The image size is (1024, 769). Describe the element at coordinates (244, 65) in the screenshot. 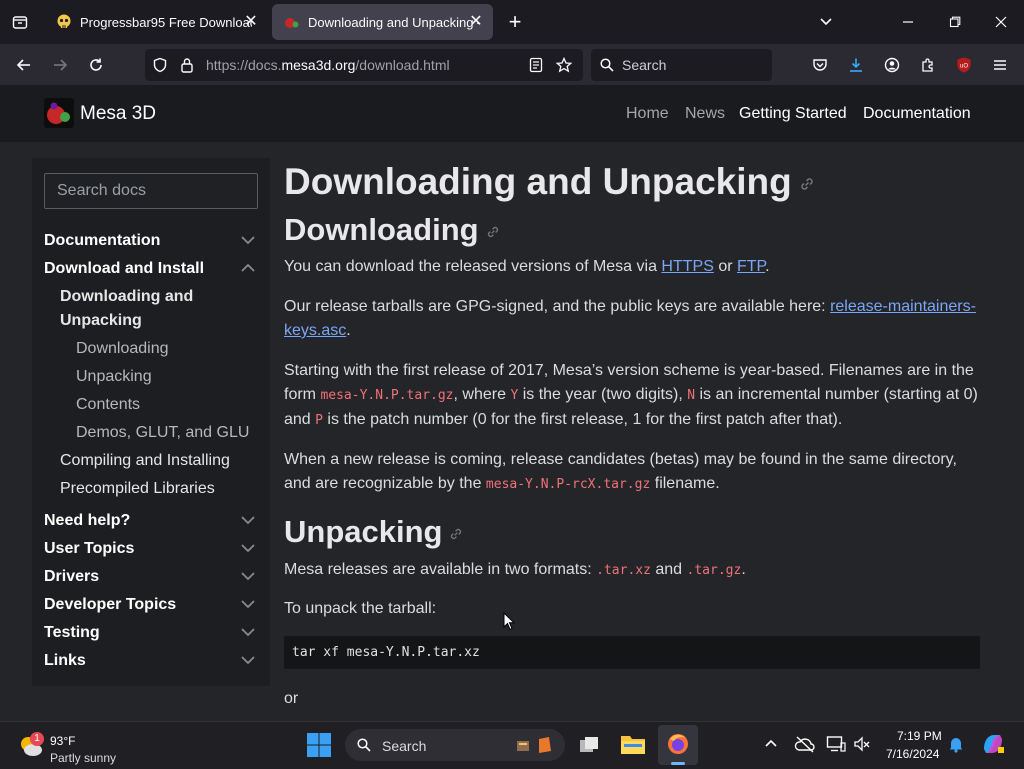

I see `url-prefix: https://docs.` at that location.